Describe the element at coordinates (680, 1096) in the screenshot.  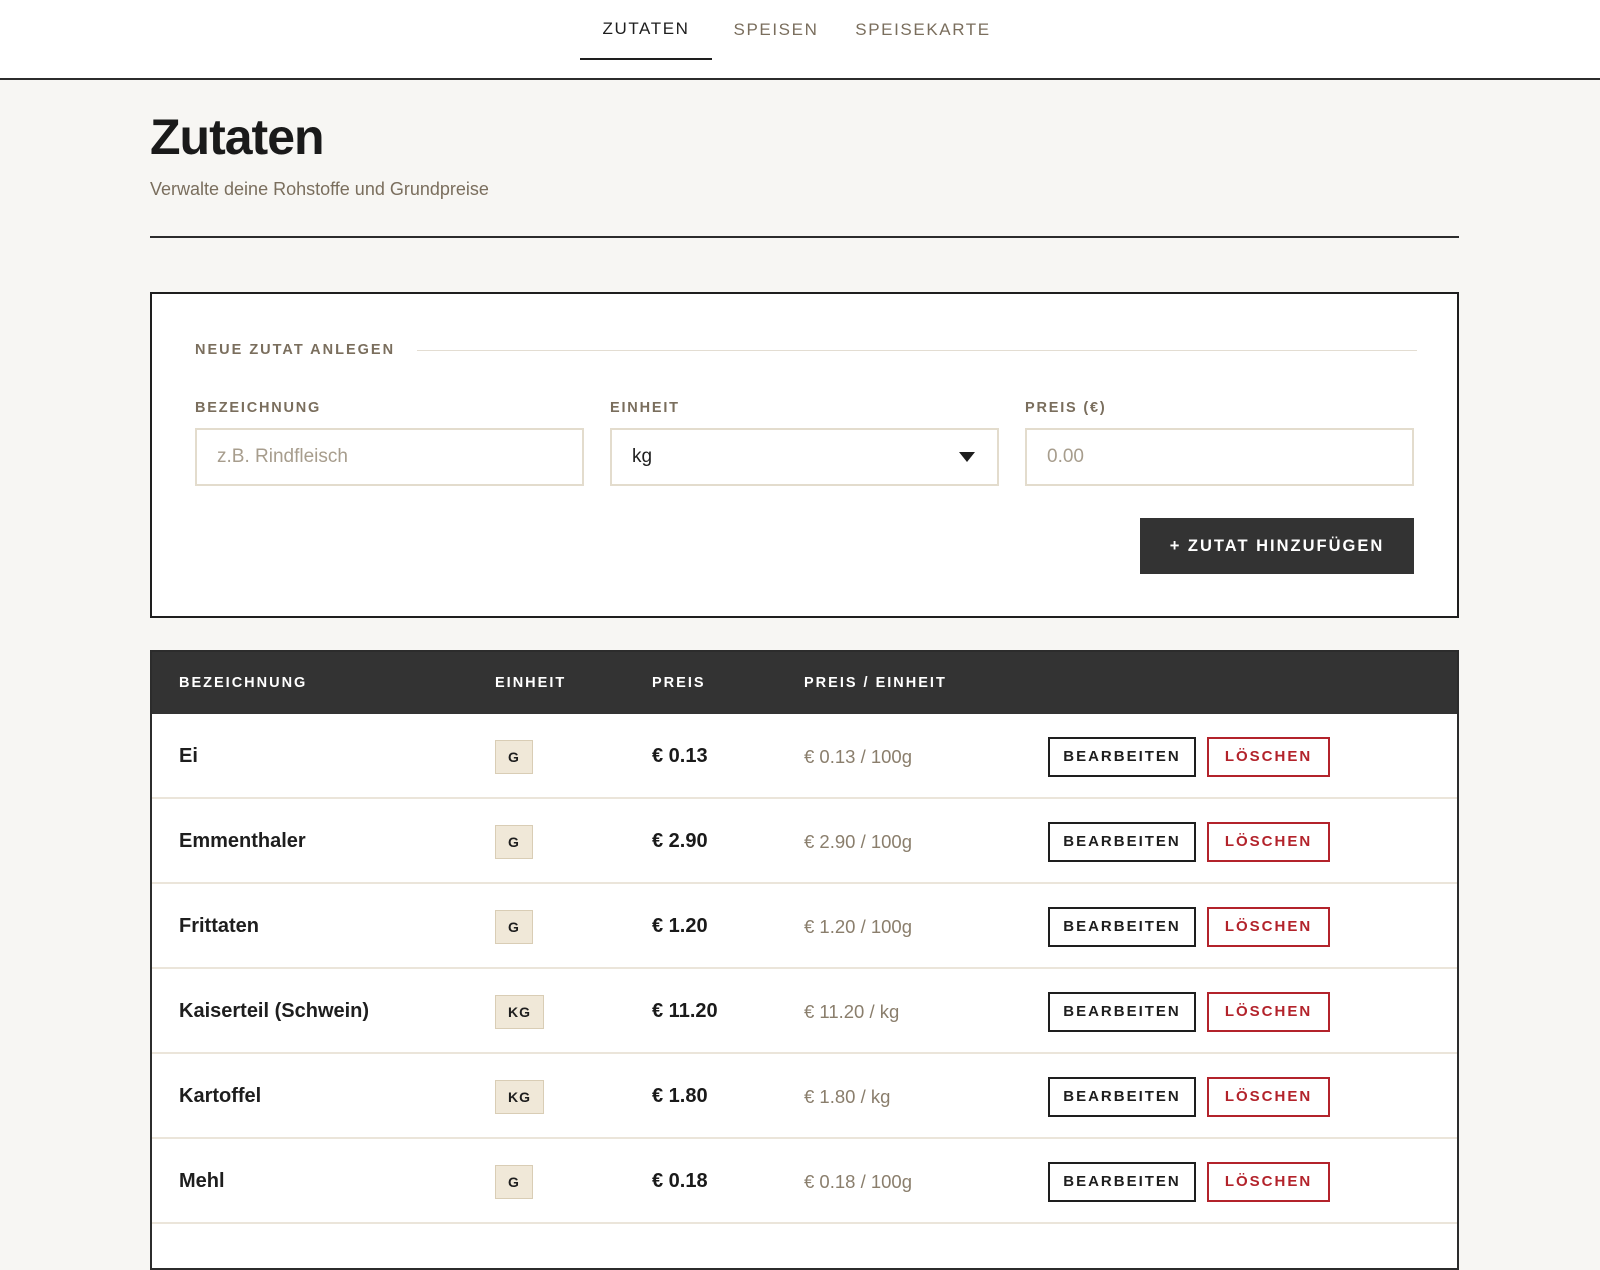
I see `ingredient-price: € 1.80` at that location.